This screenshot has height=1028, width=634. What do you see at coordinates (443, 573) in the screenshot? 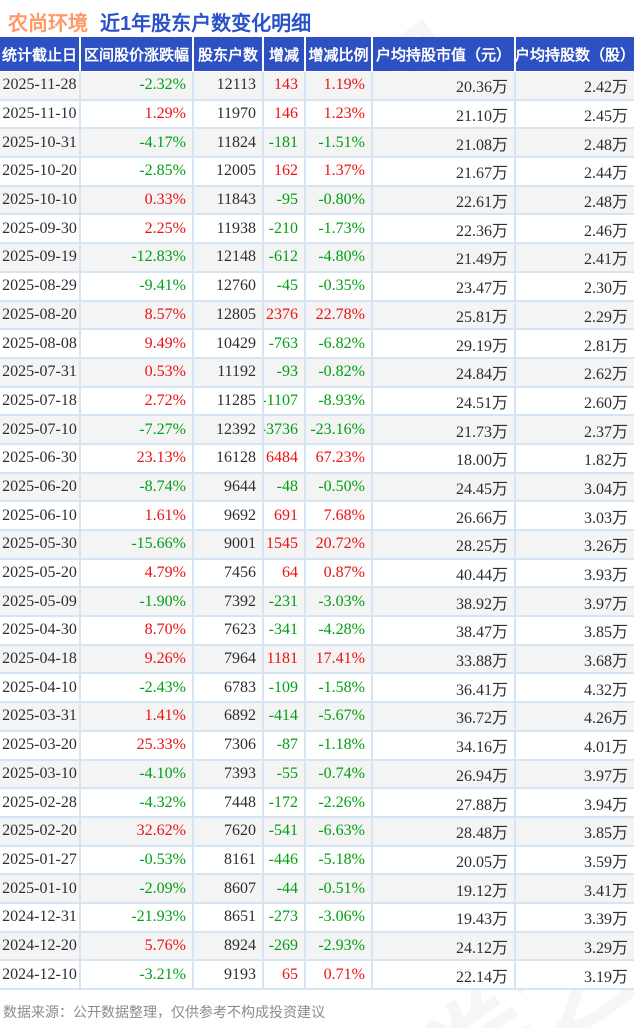
I see `cell-avg-mktcap: 40.44万` at bounding box center [443, 573].